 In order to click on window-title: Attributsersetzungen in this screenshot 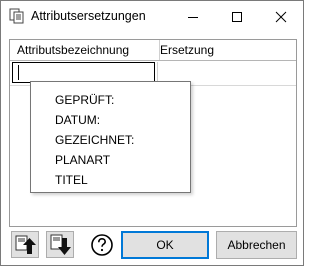, I will do `click(88, 16)`.